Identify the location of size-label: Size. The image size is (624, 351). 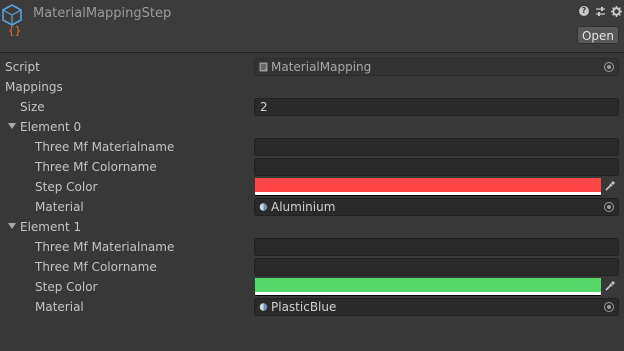
(32, 107).